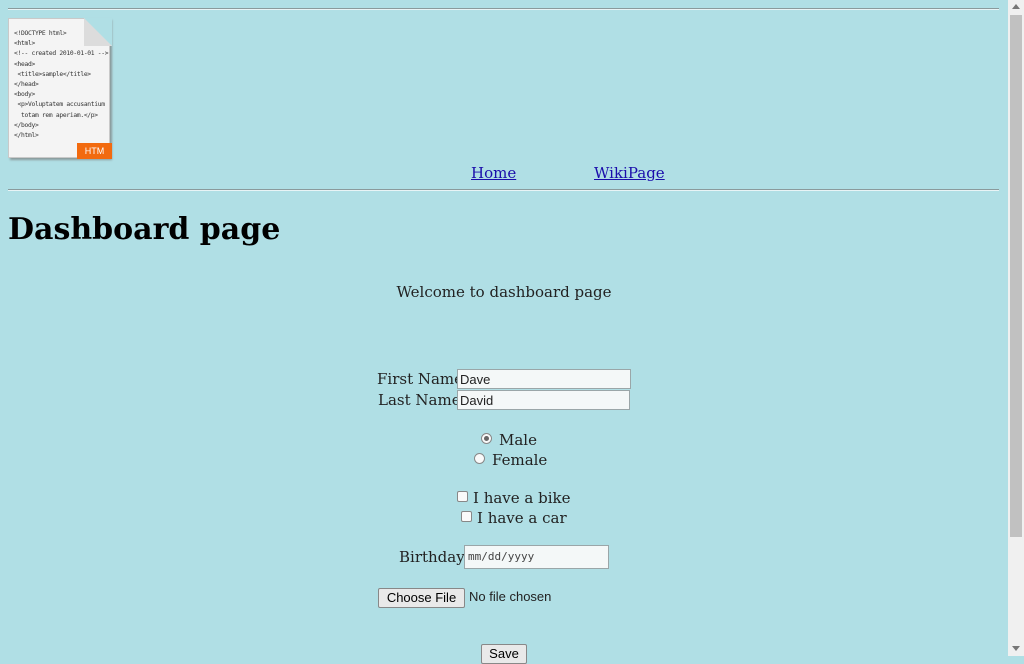  I want to click on car-label: I have a car, so click(522, 518).